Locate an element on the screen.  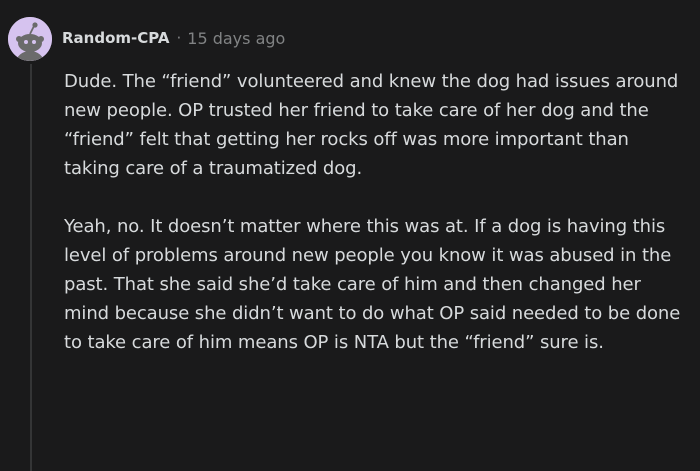
comment-header: Random-CPA · 15 days ago is located at coordinates (173, 38).